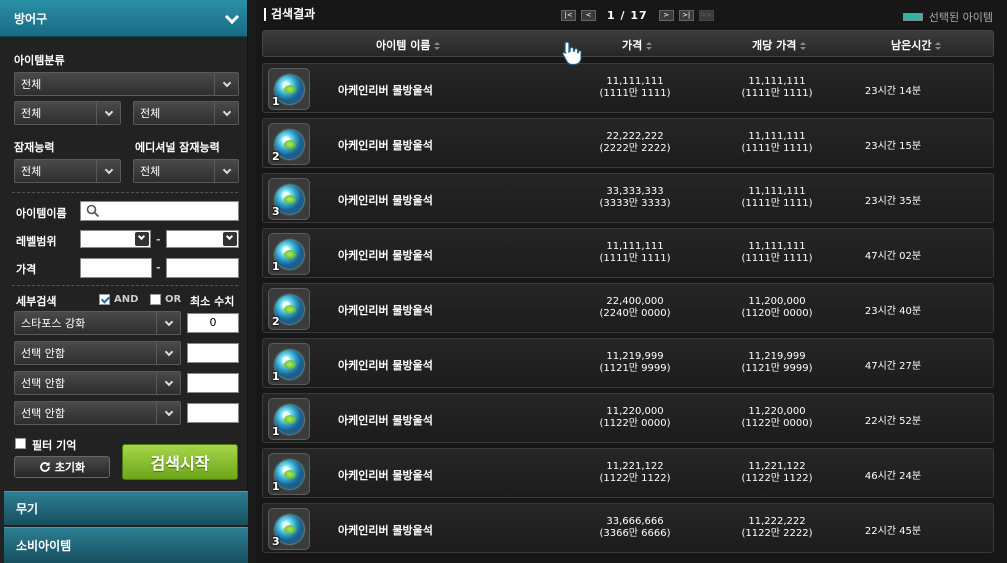 The image size is (1007, 563). What do you see at coordinates (104, 299) in the screenshot?
I see `and-checkbox` at bounding box center [104, 299].